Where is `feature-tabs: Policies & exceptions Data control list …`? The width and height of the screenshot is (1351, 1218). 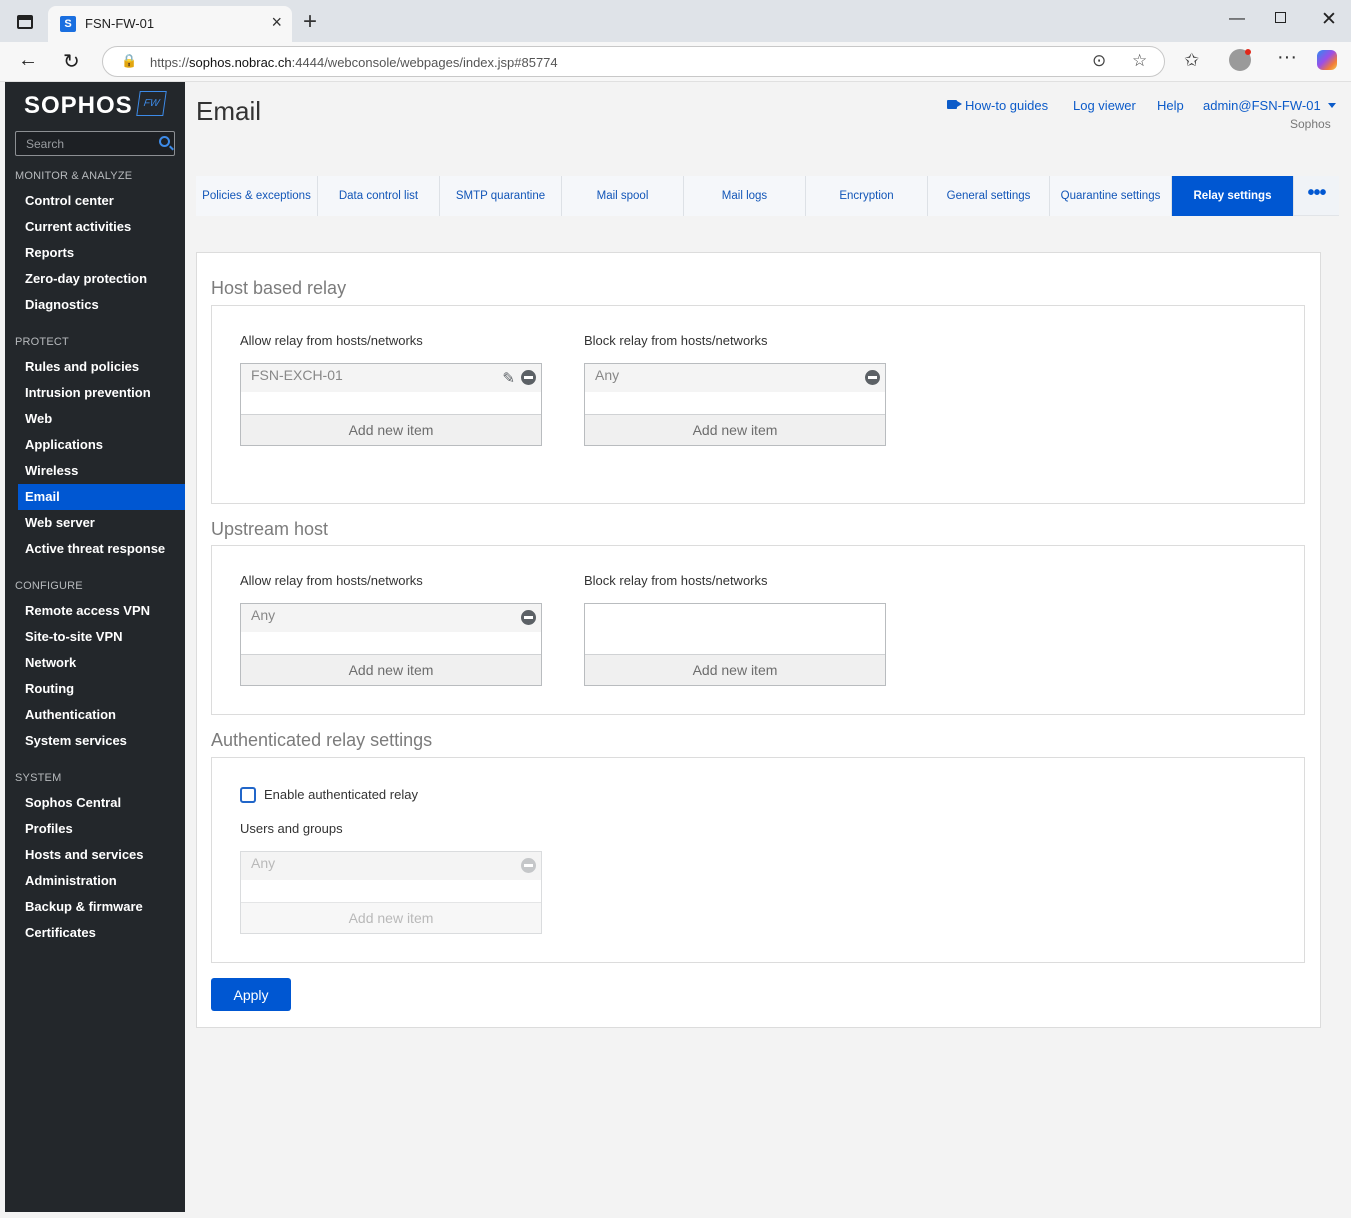
feature-tabs: Policies & exceptions Data control list … is located at coordinates (767, 196).